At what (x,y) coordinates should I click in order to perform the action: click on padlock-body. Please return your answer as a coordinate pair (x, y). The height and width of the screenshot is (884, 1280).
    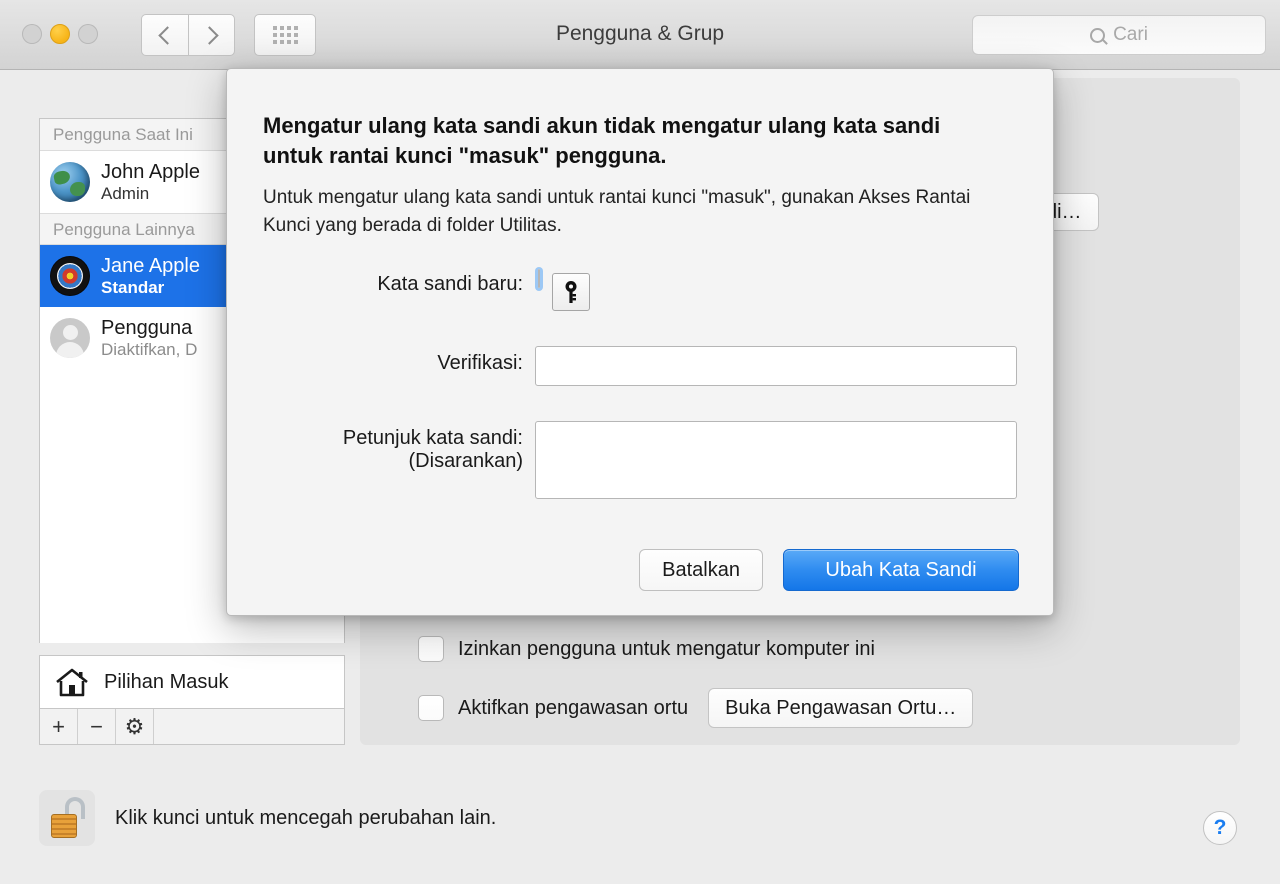
    Looking at the image, I should click on (64, 826).